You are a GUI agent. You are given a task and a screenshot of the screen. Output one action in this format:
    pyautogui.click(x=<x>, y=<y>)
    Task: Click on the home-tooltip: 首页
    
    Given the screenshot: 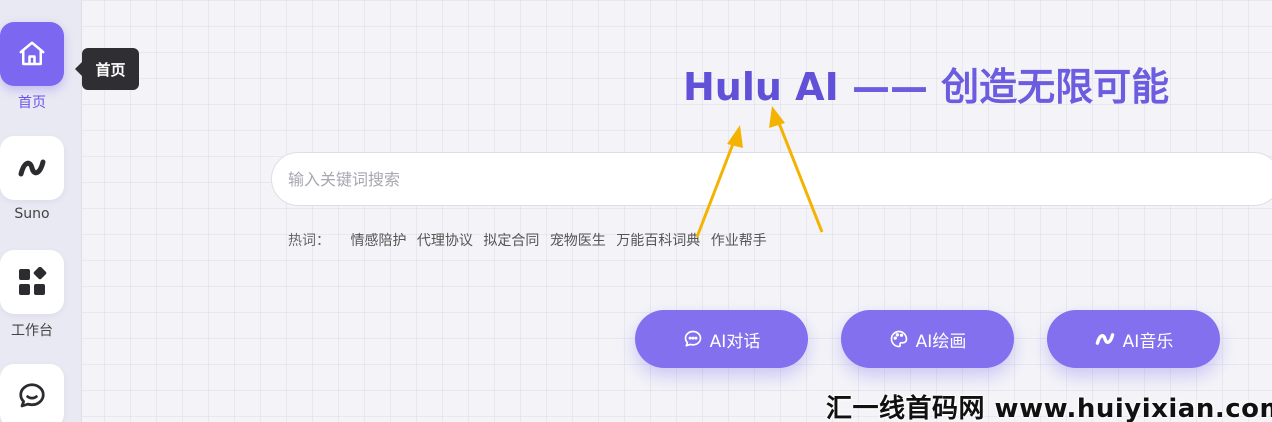 What is the action you would take?
    pyautogui.click(x=107, y=69)
    